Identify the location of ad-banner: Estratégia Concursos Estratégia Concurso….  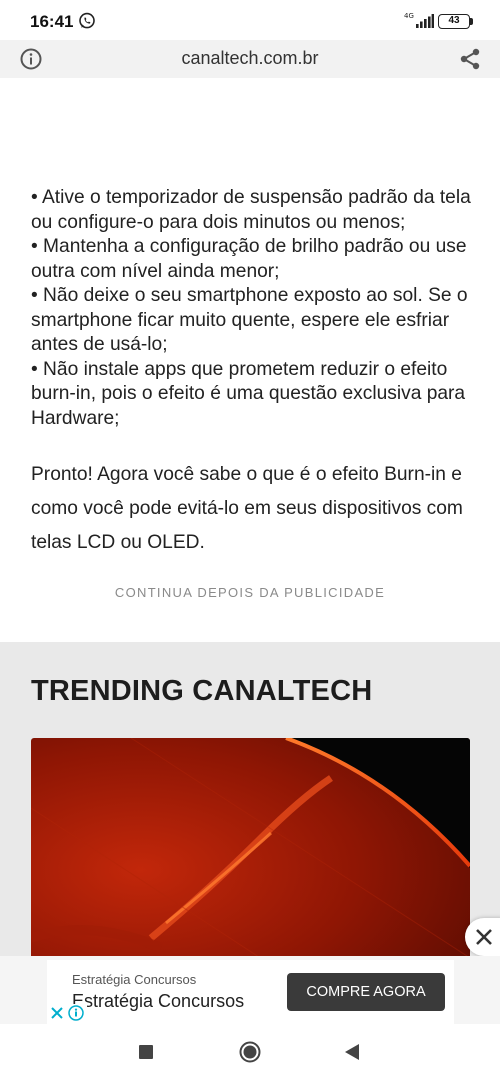
(250, 990).